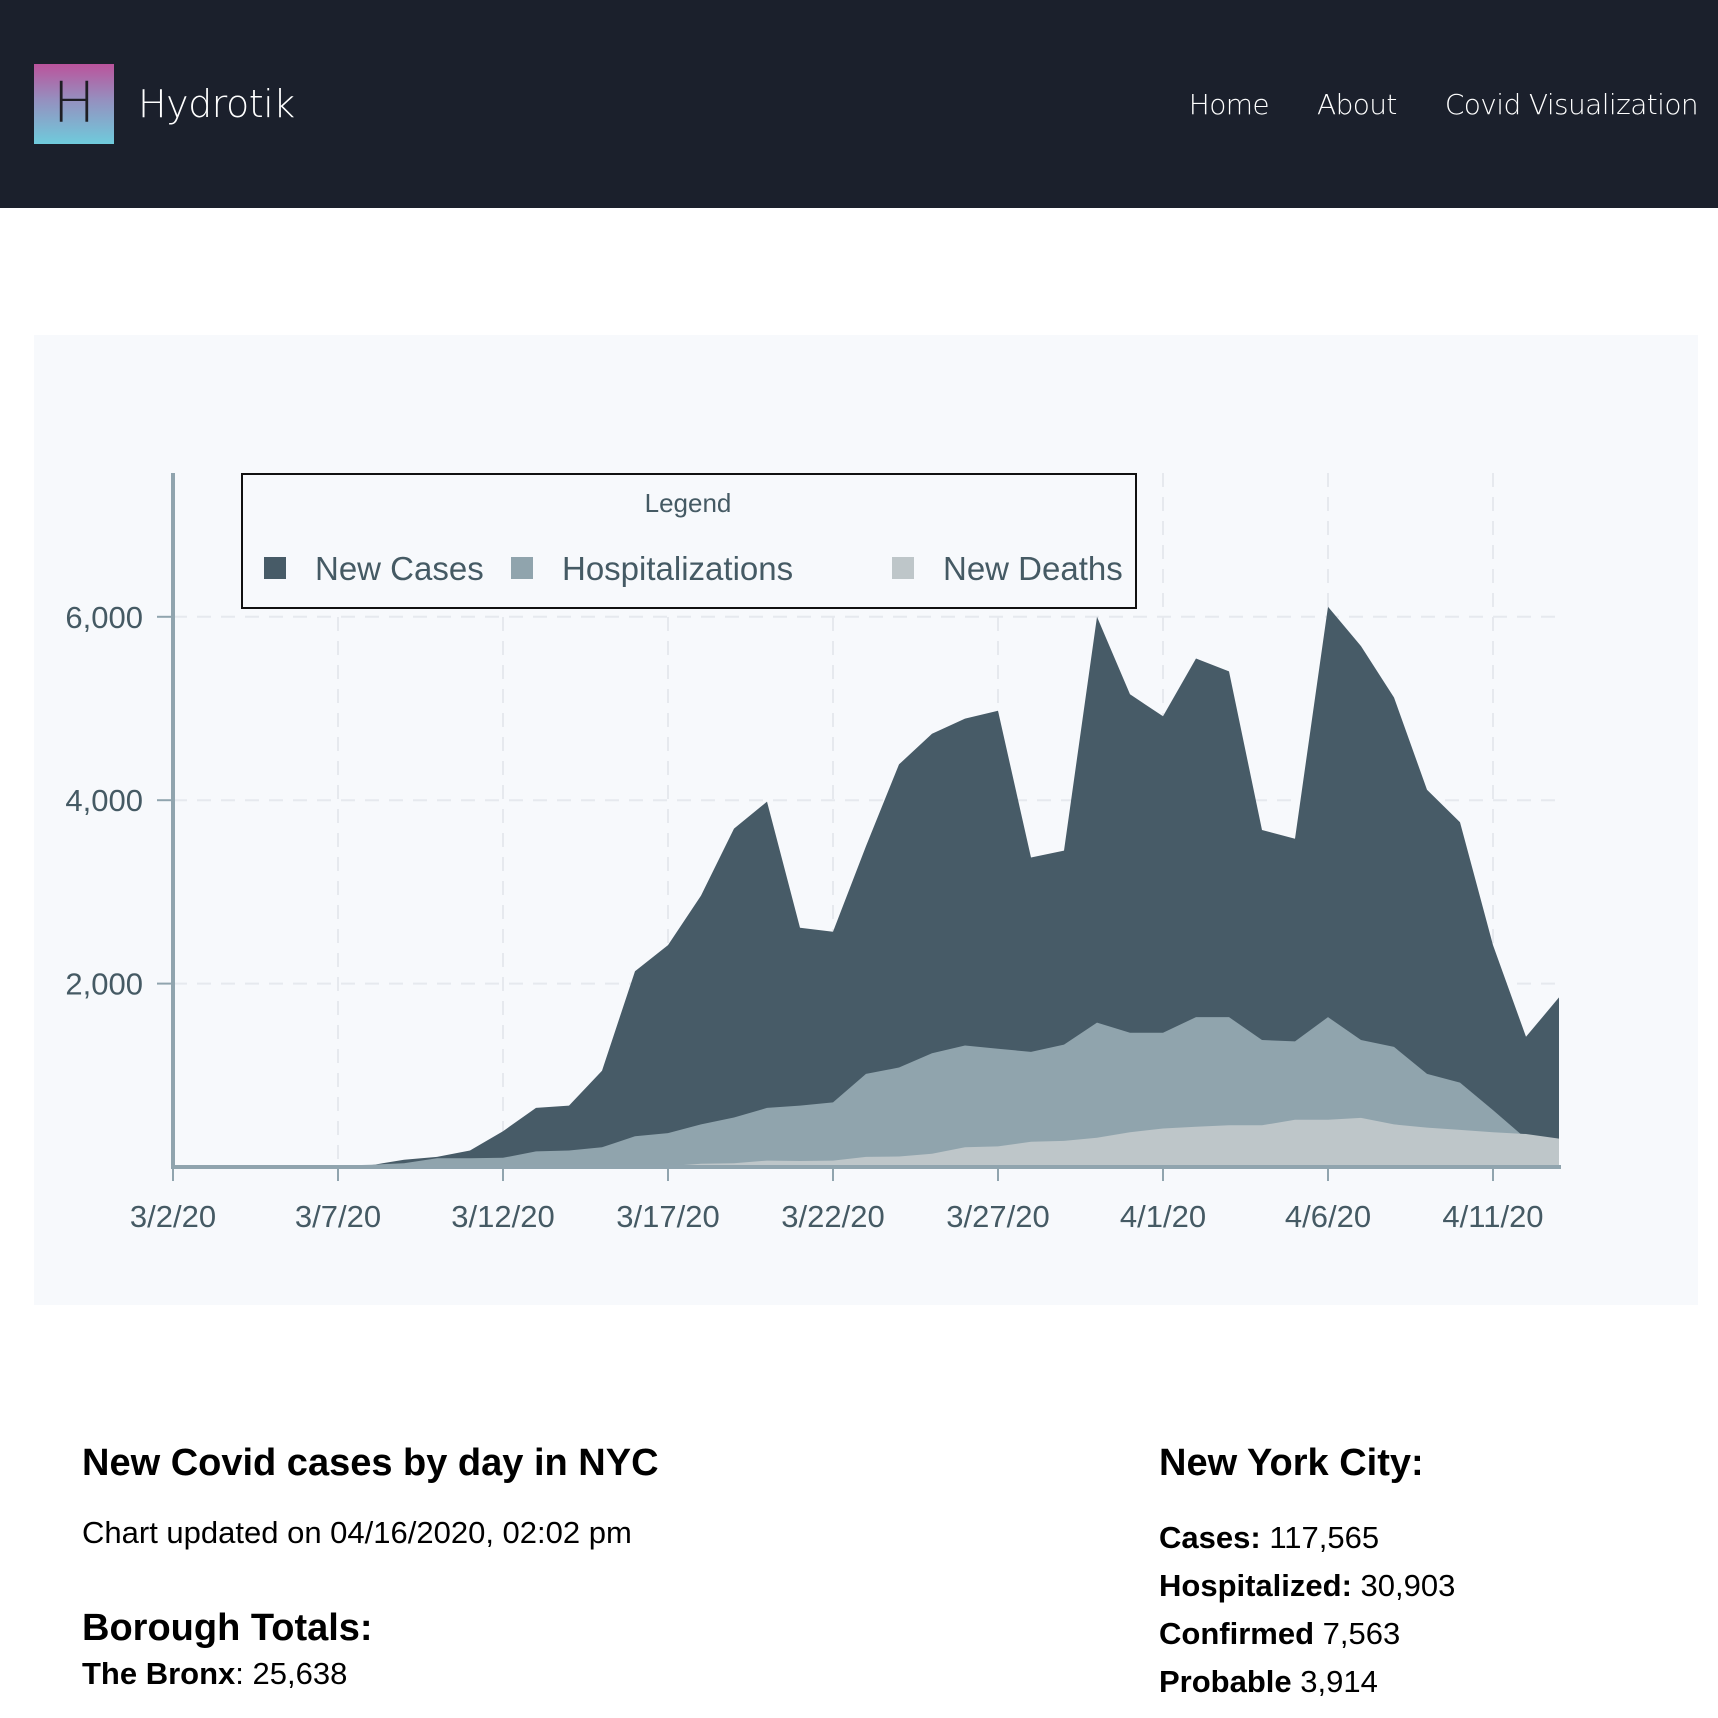  What do you see at coordinates (275, 568) in the screenshot?
I see `legend-swatch-new-cases` at bounding box center [275, 568].